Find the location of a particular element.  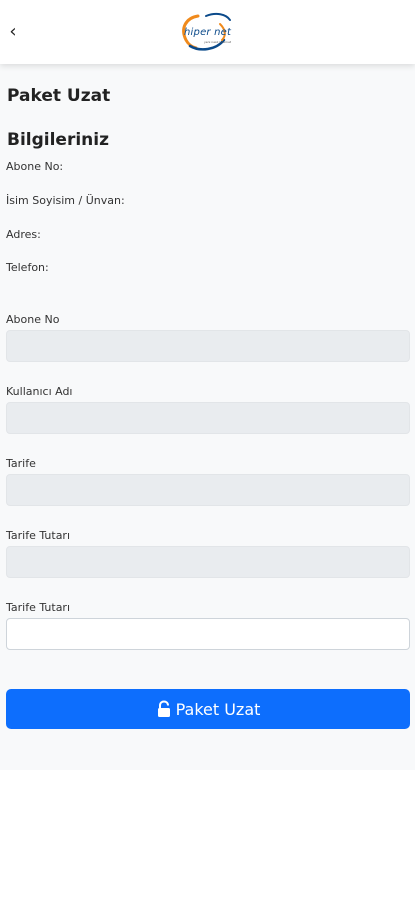

logo-tagline: yeni nesil internet is located at coordinates (218, 42).